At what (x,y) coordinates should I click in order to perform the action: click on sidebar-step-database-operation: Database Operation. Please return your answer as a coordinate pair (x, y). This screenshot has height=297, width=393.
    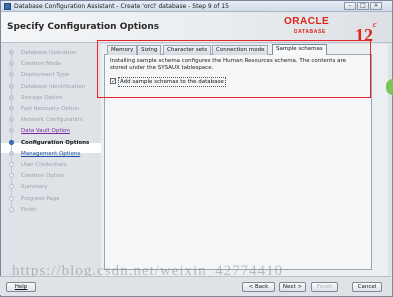
    Looking at the image, I should click on (49, 53).